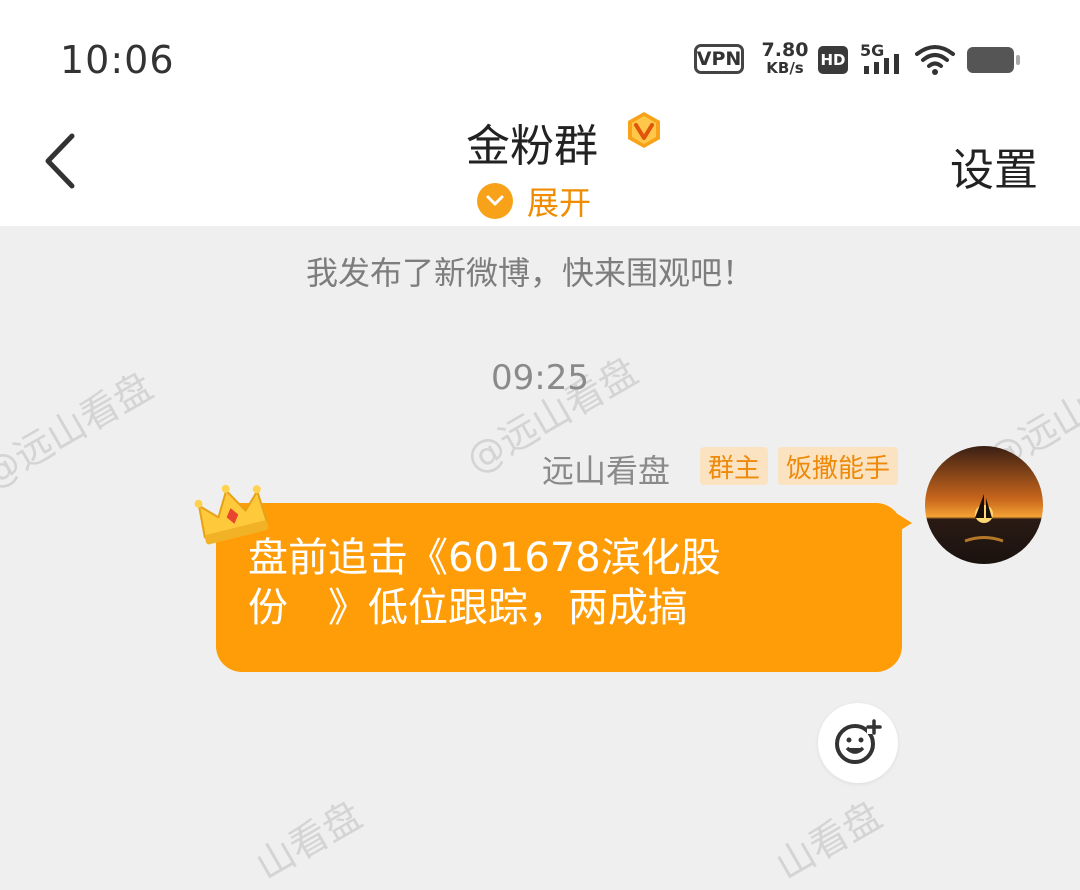 This screenshot has width=1080, height=890. What do you see at coordinates (785, 68) in the screenshot?
I see `network-speed-unit: KB/s` at bounding box center [785, 68].